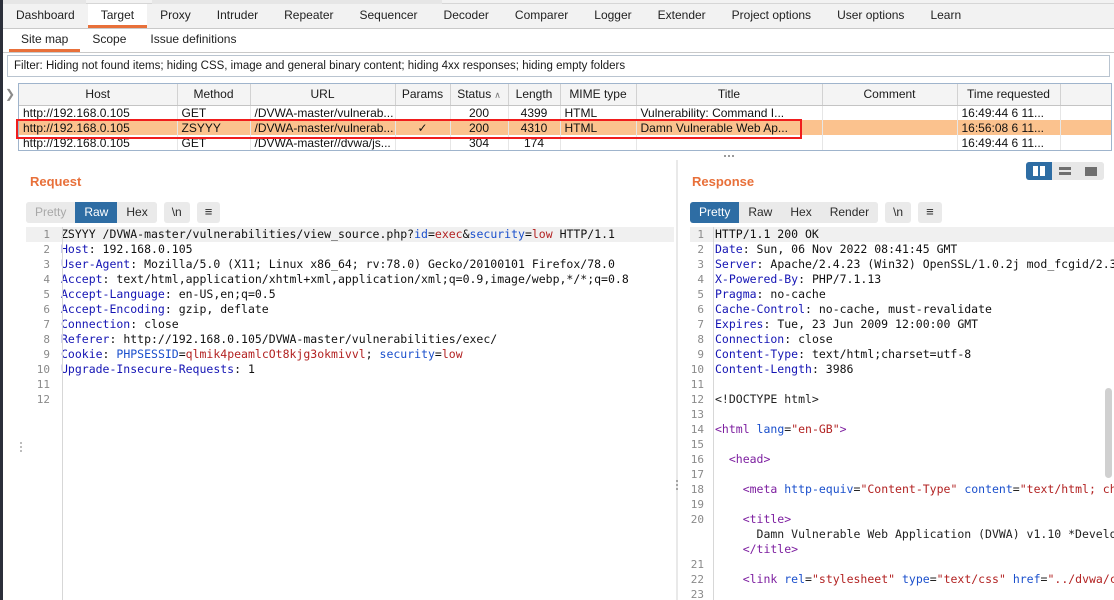  Describe the element at coordinates (534, 112) in the screenshot. I see `cell-length: 4399` at that location.